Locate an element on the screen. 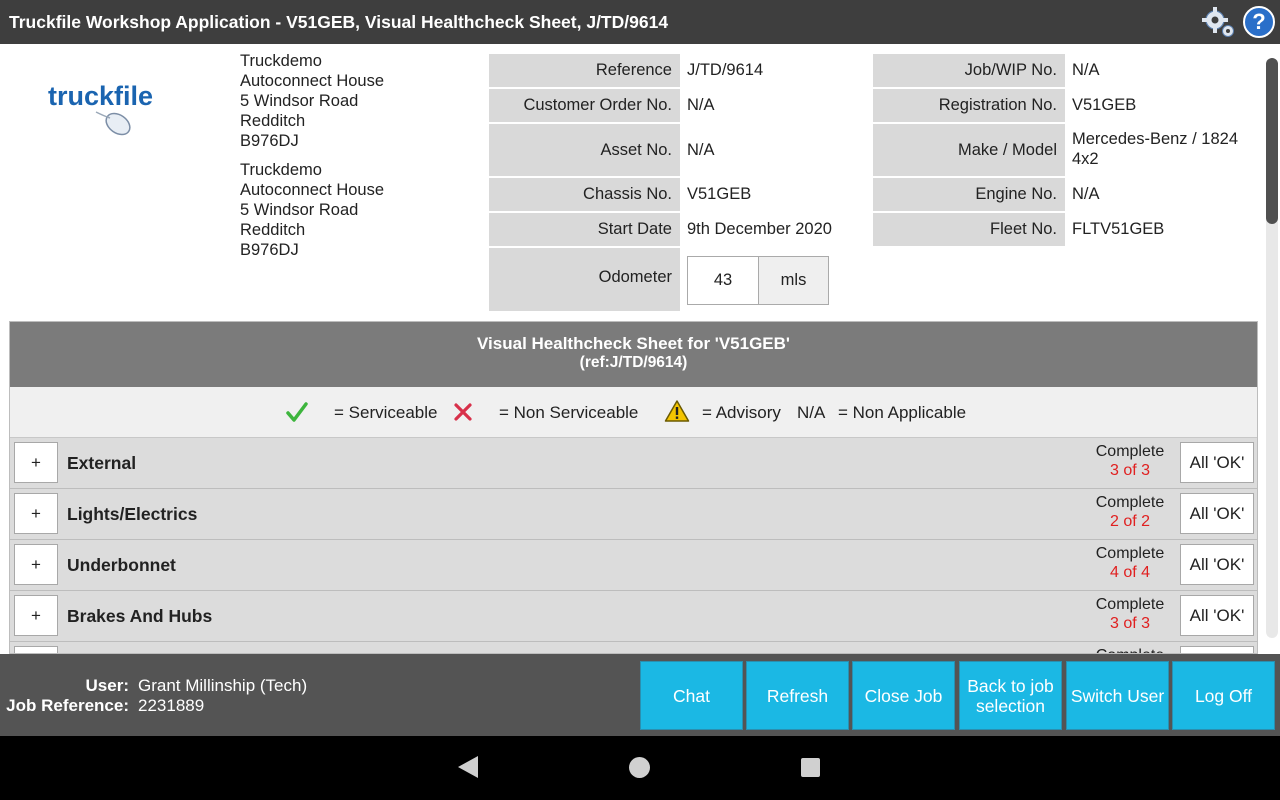 The image size is (1280, 800). chassis-no-label: Chassis No. is located at coordinates (584, 194).